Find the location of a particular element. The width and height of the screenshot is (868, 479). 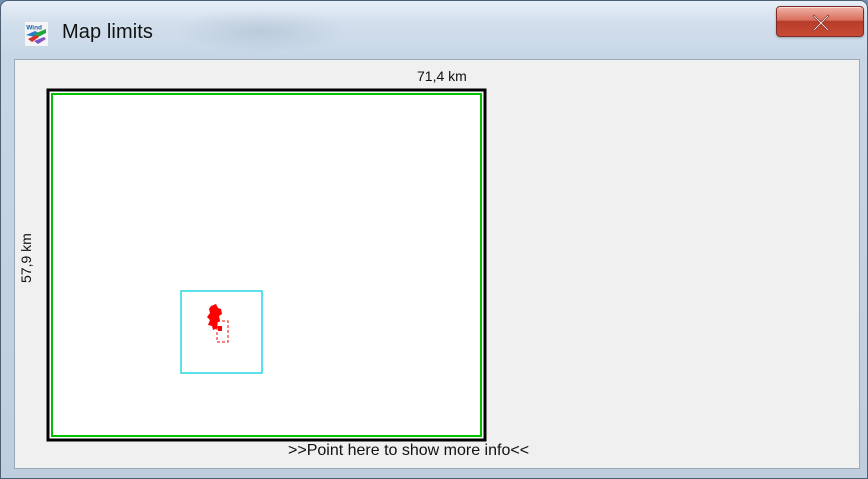

window-title: Map limits is located at coordinates (108, 32).